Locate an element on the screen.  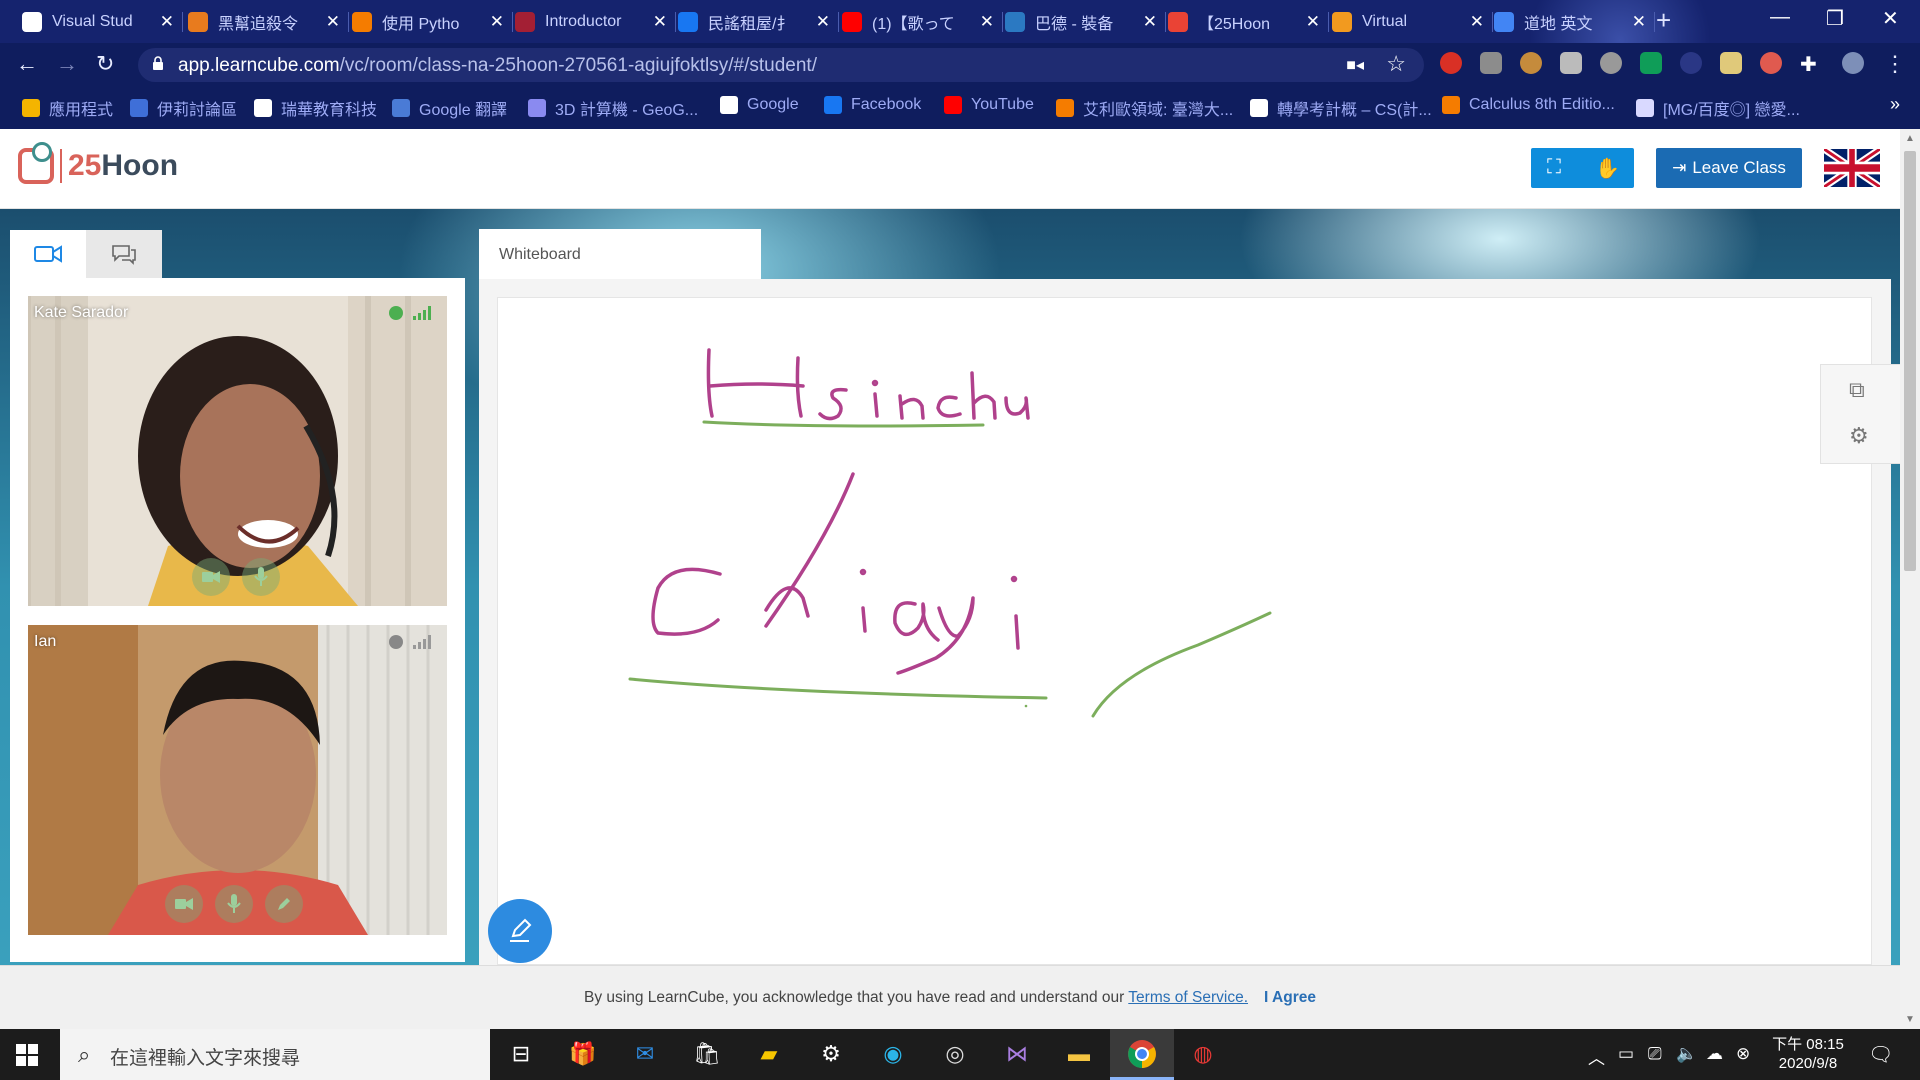
close-window-button: ✕ is located at coordinates (1890, 18).